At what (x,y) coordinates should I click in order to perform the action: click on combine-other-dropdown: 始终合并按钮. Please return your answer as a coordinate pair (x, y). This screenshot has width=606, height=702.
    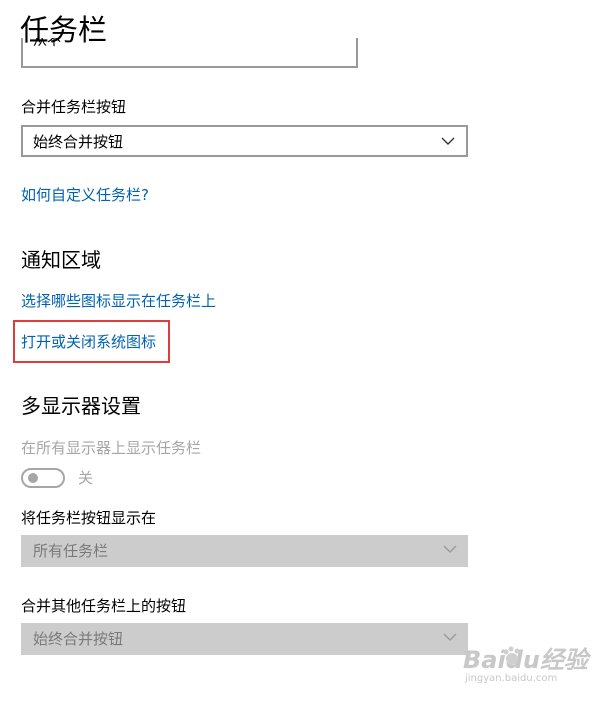
    Looking at the image, I should click on (244, 639).